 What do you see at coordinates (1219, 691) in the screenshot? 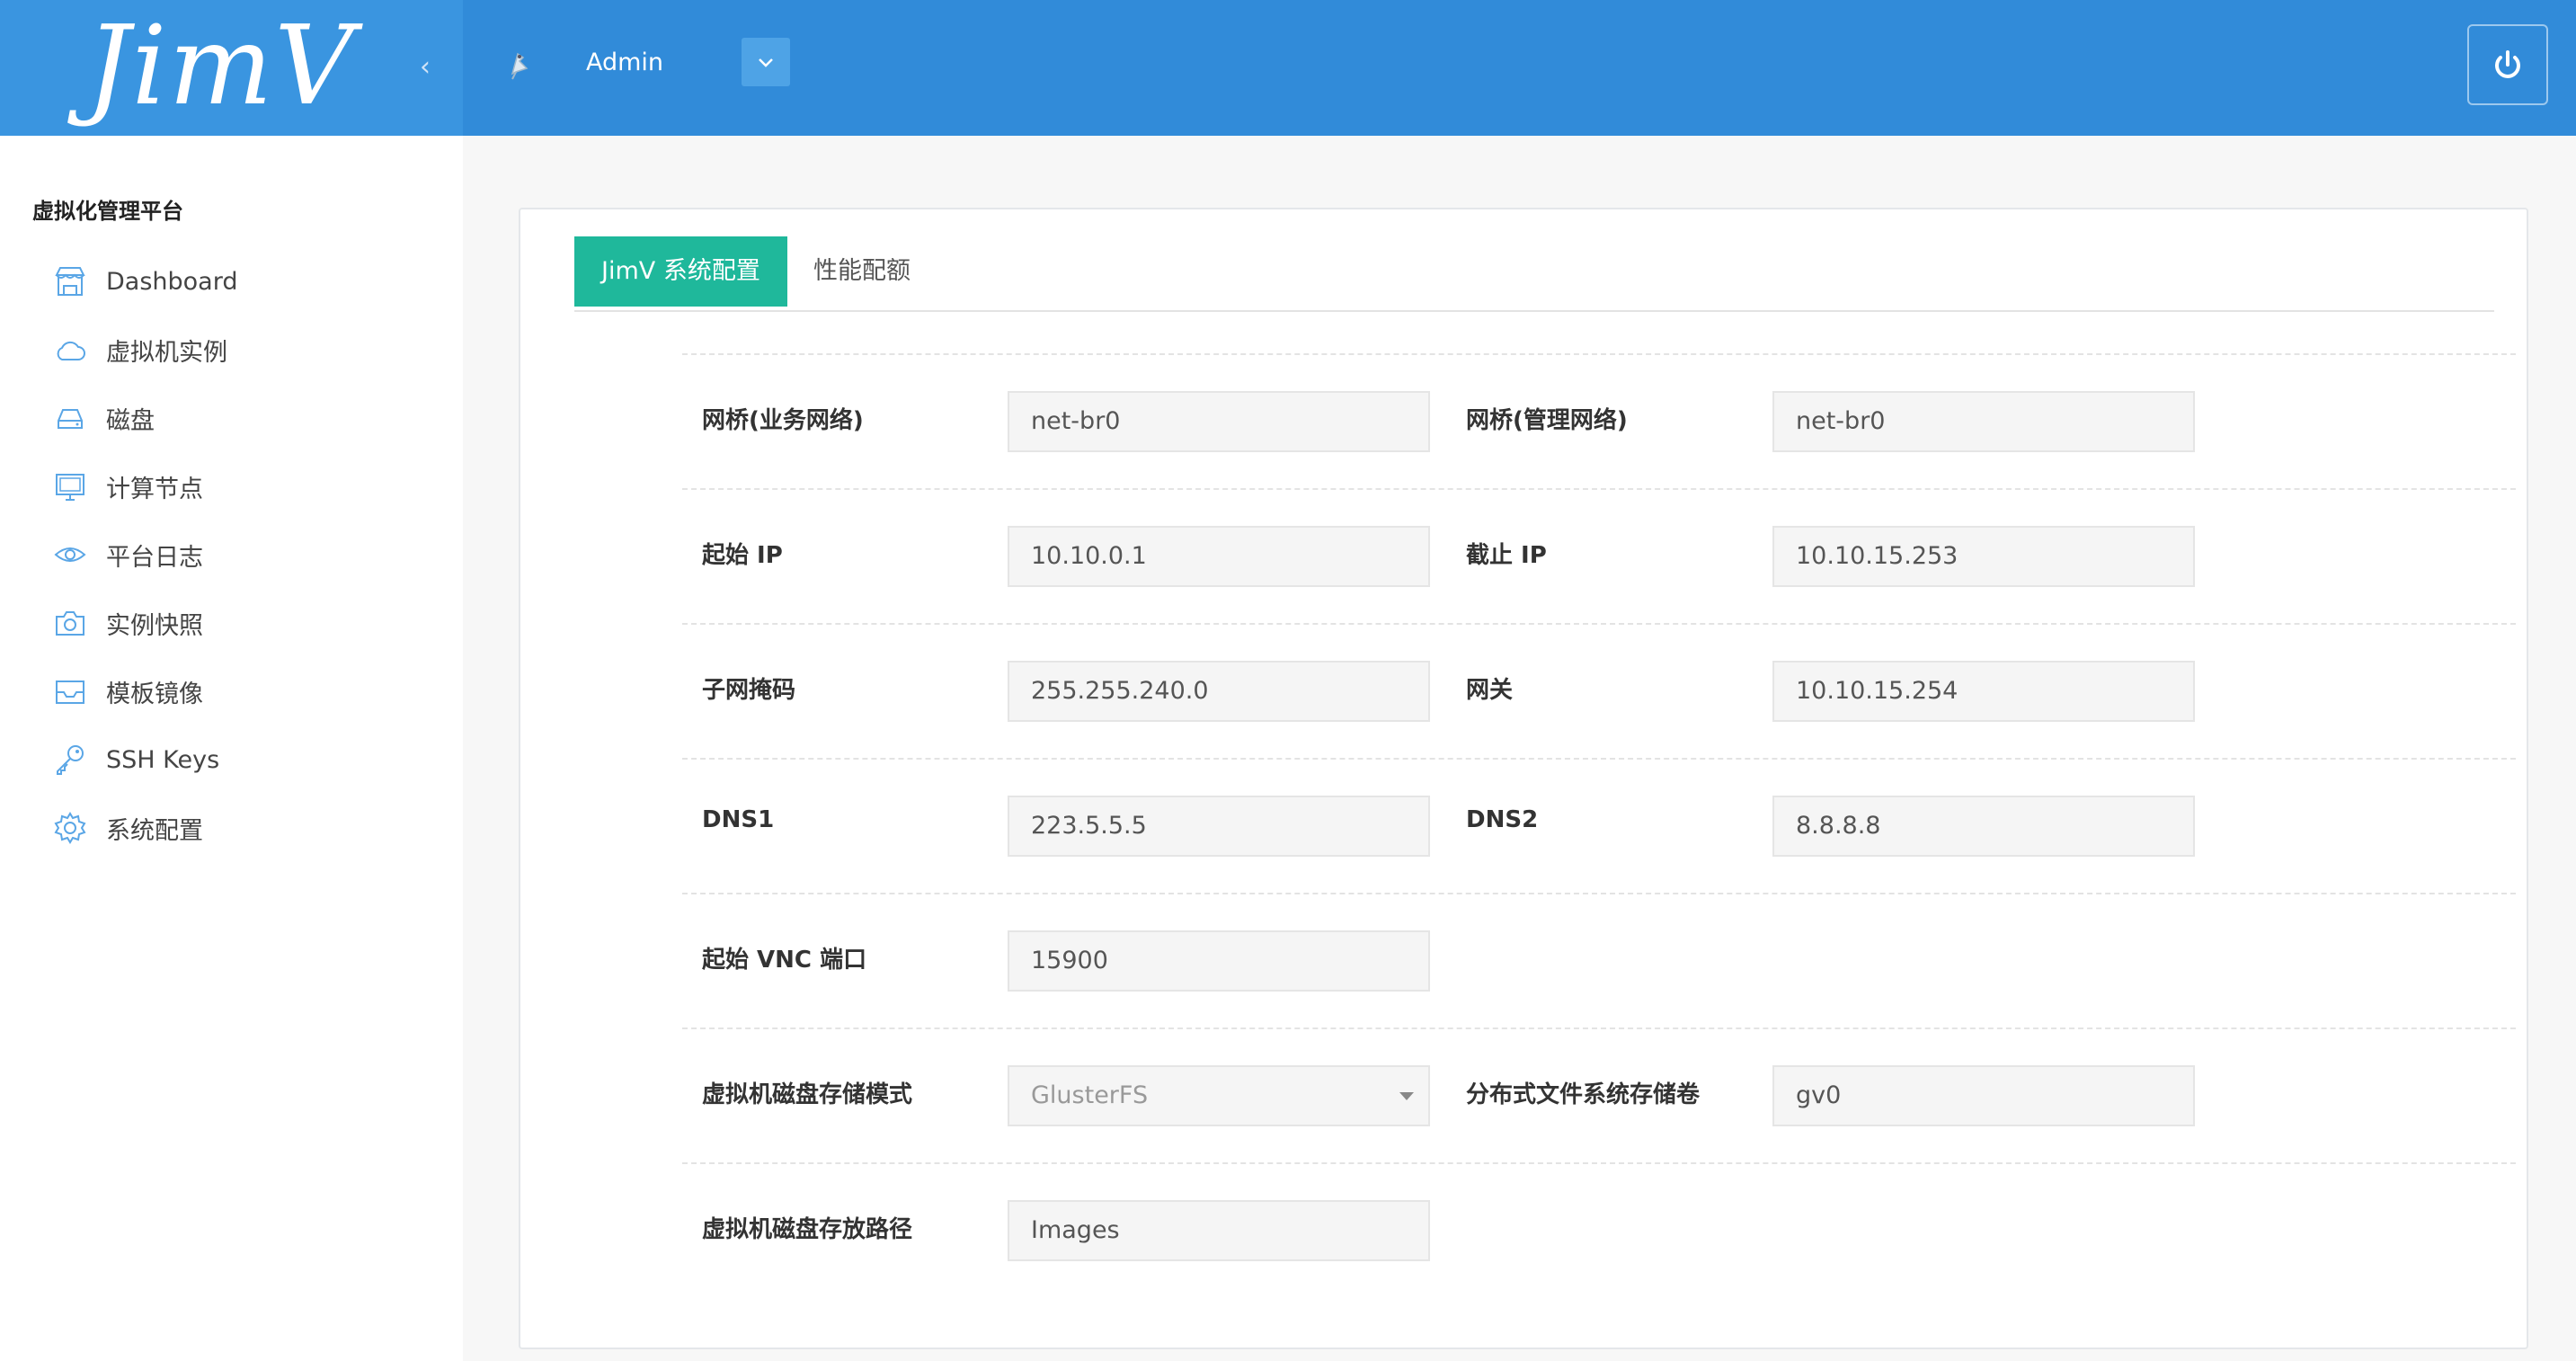
I see `netmask-input: 255.255.240.0` at bounding box center [1219, 691].